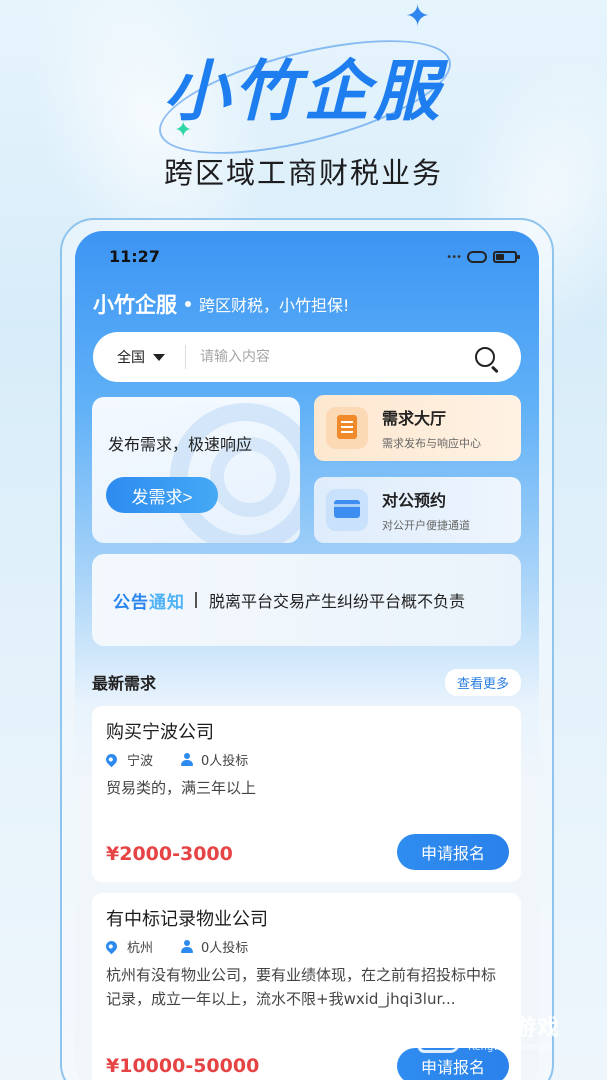  I want to click on section-header: 最新需求 查看更多, so click(306, 682).